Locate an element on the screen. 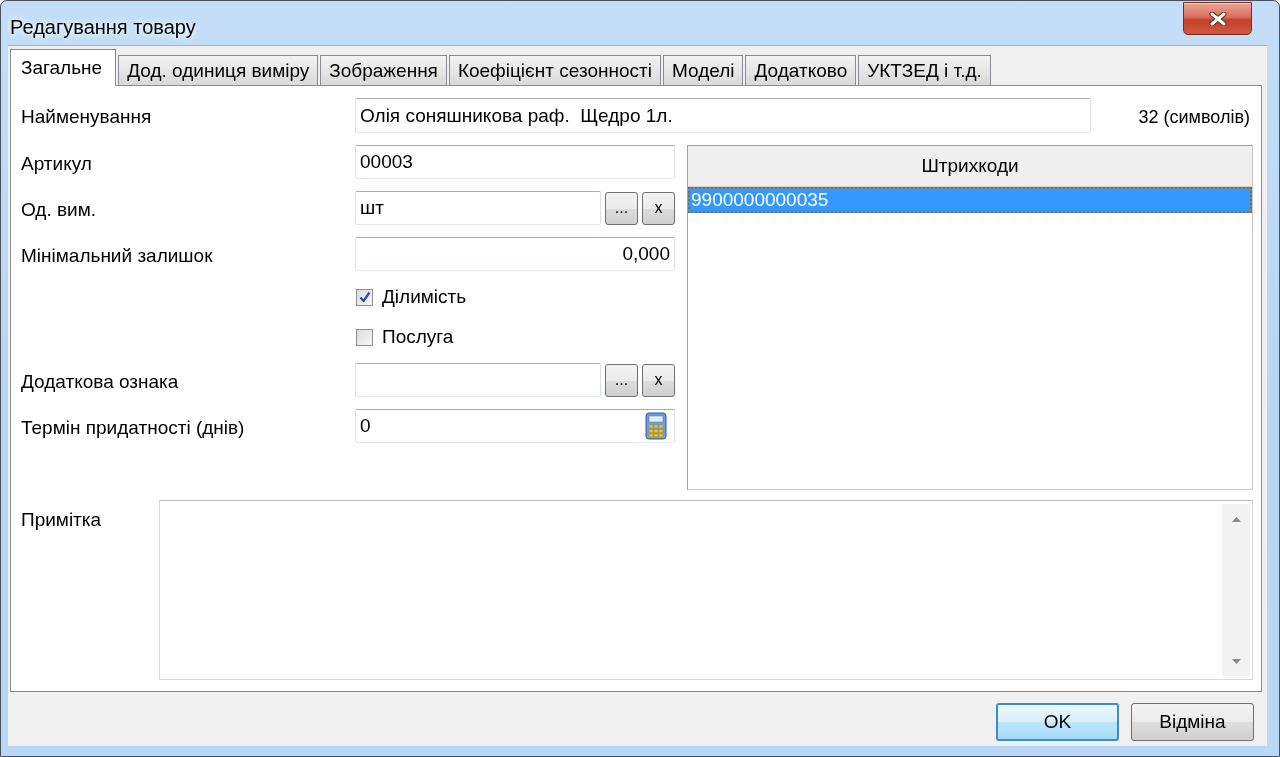  tab: УКТЗЕД і т.д. is located at coordinates (924, 70).